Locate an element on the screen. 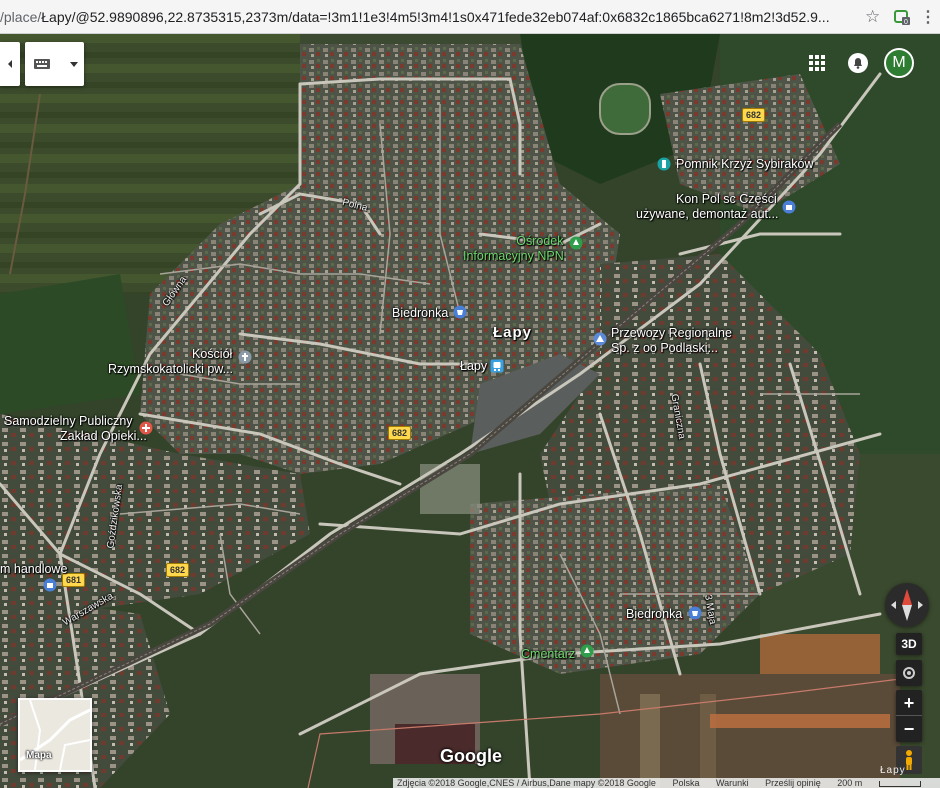 This screenshot has width=940, height=788. compass-icon is located at coordinates (907, 605).